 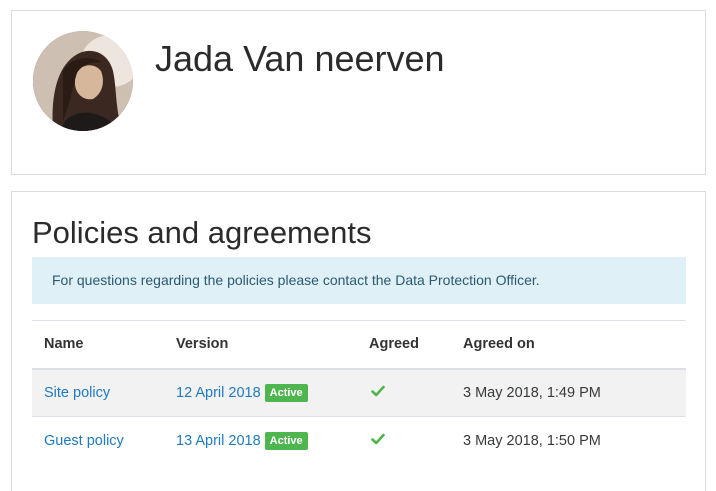 What do you see at coordinates (532, 440) in the screenshot?
I see `agreed-on-cell: 3 May 2018, 1:50 PM` at bounding box center [532, 440].